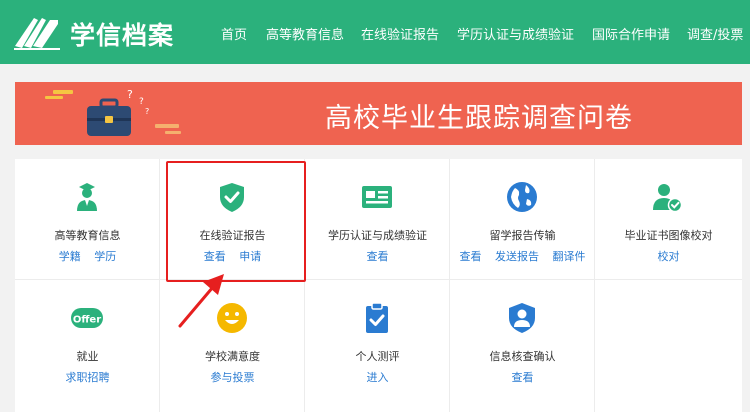  I want to click on link-view-transfer: 查看, so click(471, 256).